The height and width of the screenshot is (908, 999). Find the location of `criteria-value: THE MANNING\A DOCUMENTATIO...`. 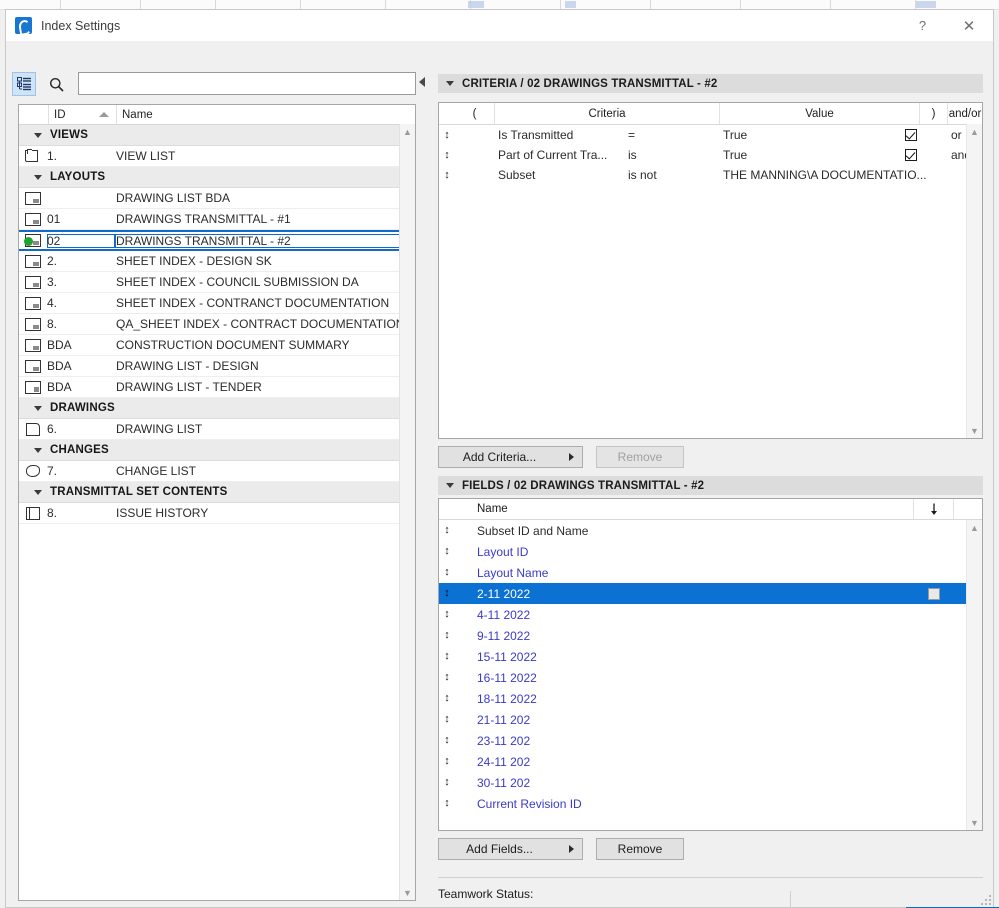

criteria-value: THE MANNING\A DOCUMENTATIO... is located at coordinates (838, 175).